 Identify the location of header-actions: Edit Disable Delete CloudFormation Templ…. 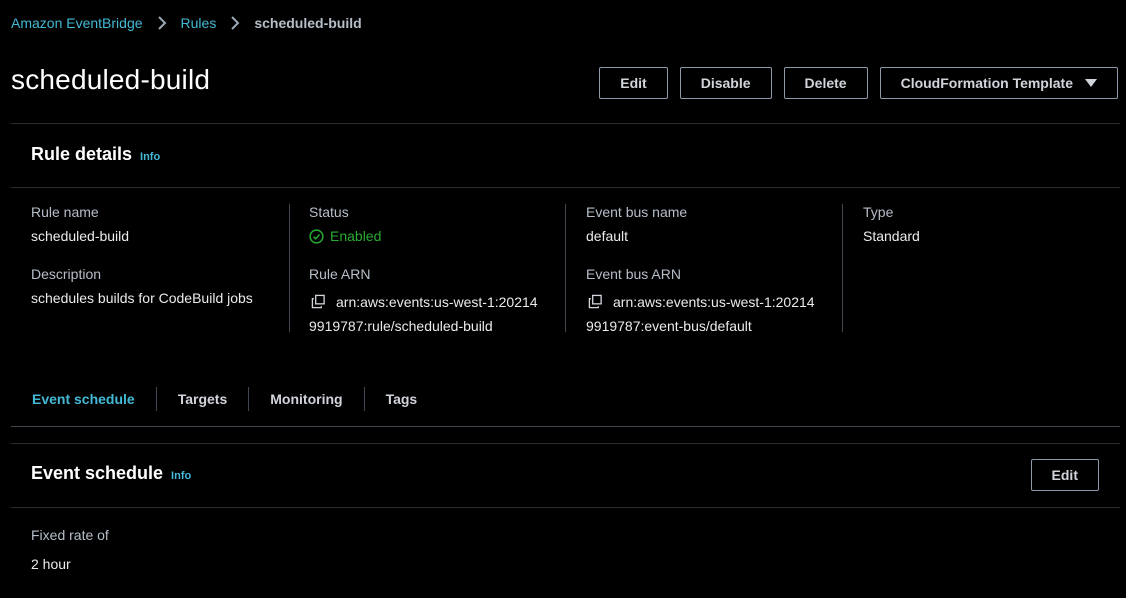
(858, 83).